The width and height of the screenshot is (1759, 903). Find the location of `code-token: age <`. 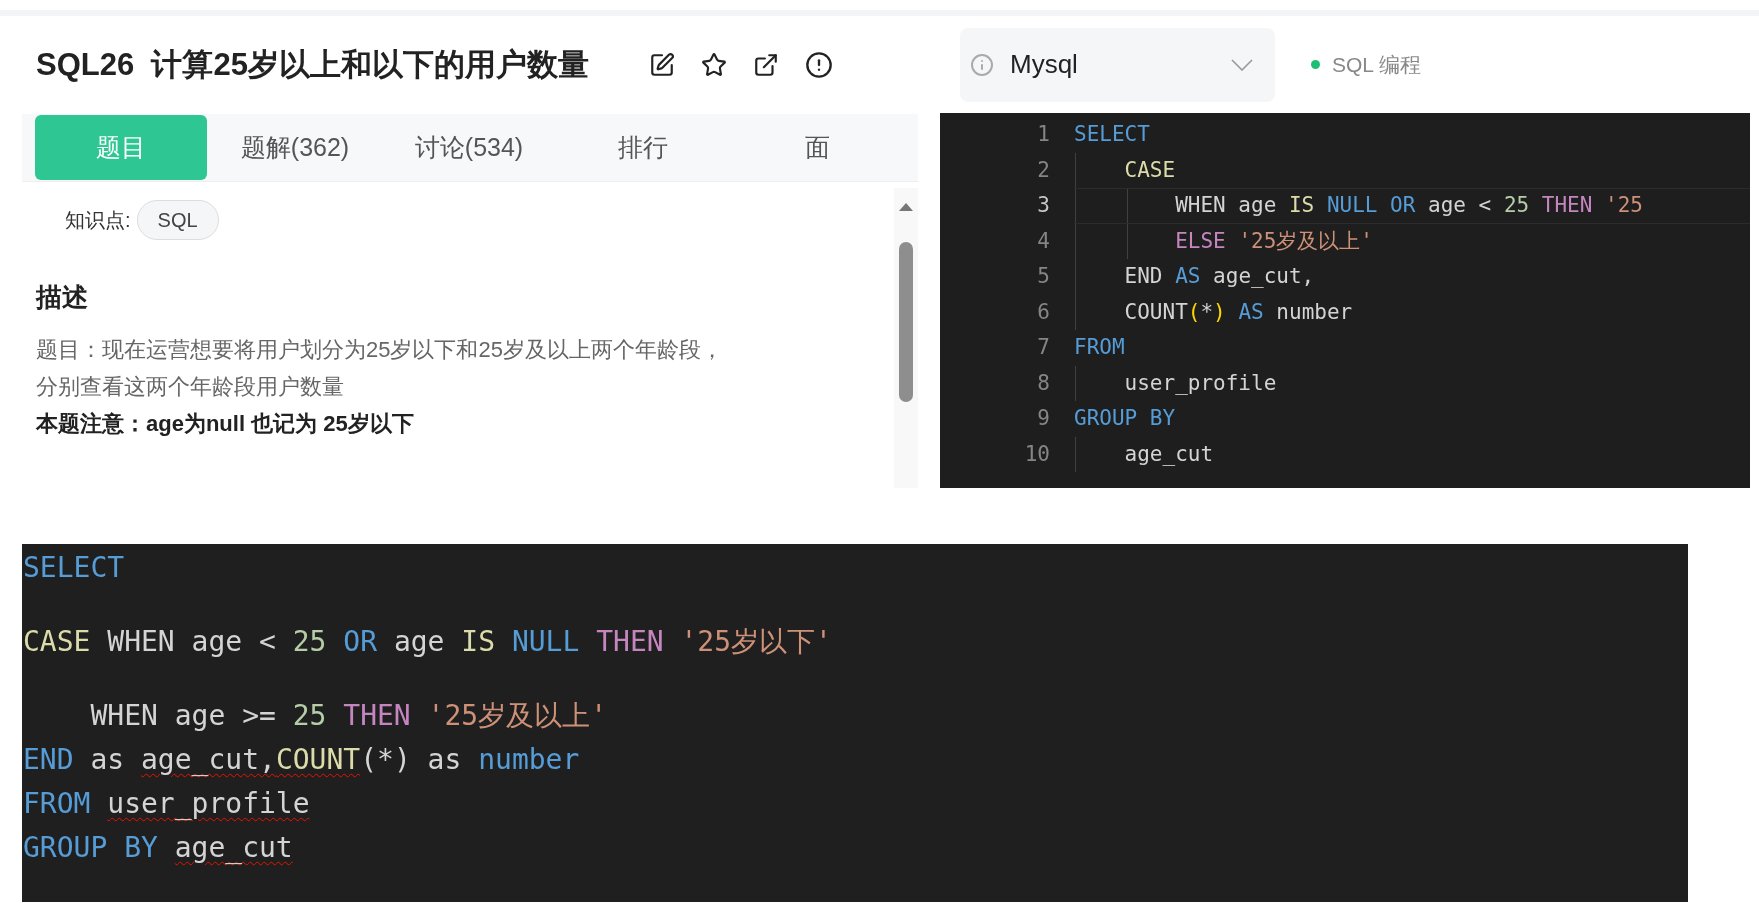

code-token: age < is located at coordinates (1460, 205).